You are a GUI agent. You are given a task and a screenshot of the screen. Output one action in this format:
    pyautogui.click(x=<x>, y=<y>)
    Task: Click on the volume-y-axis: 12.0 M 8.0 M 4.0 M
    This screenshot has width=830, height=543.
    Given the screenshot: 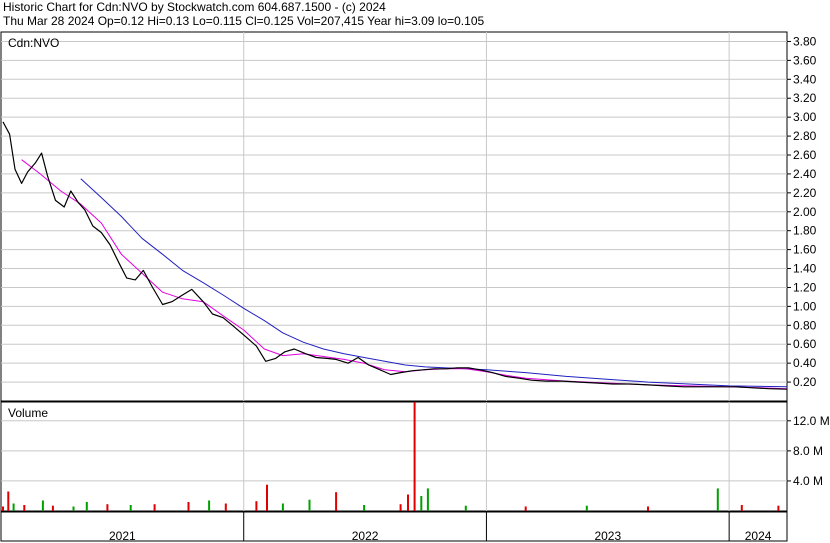 What is the action you would take?
    pyautogui.click(x=808, y=451)
    